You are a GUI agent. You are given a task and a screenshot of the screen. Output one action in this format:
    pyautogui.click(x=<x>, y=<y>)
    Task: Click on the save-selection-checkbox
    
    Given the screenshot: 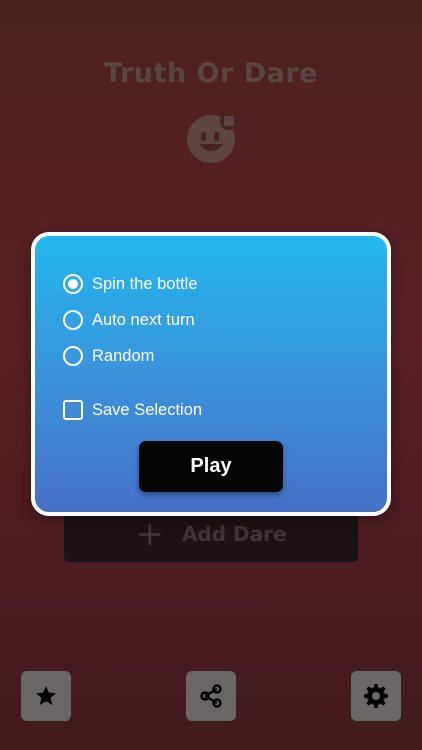 What is the action you would take?
    pyautogui.click(x=73, y=410)
    